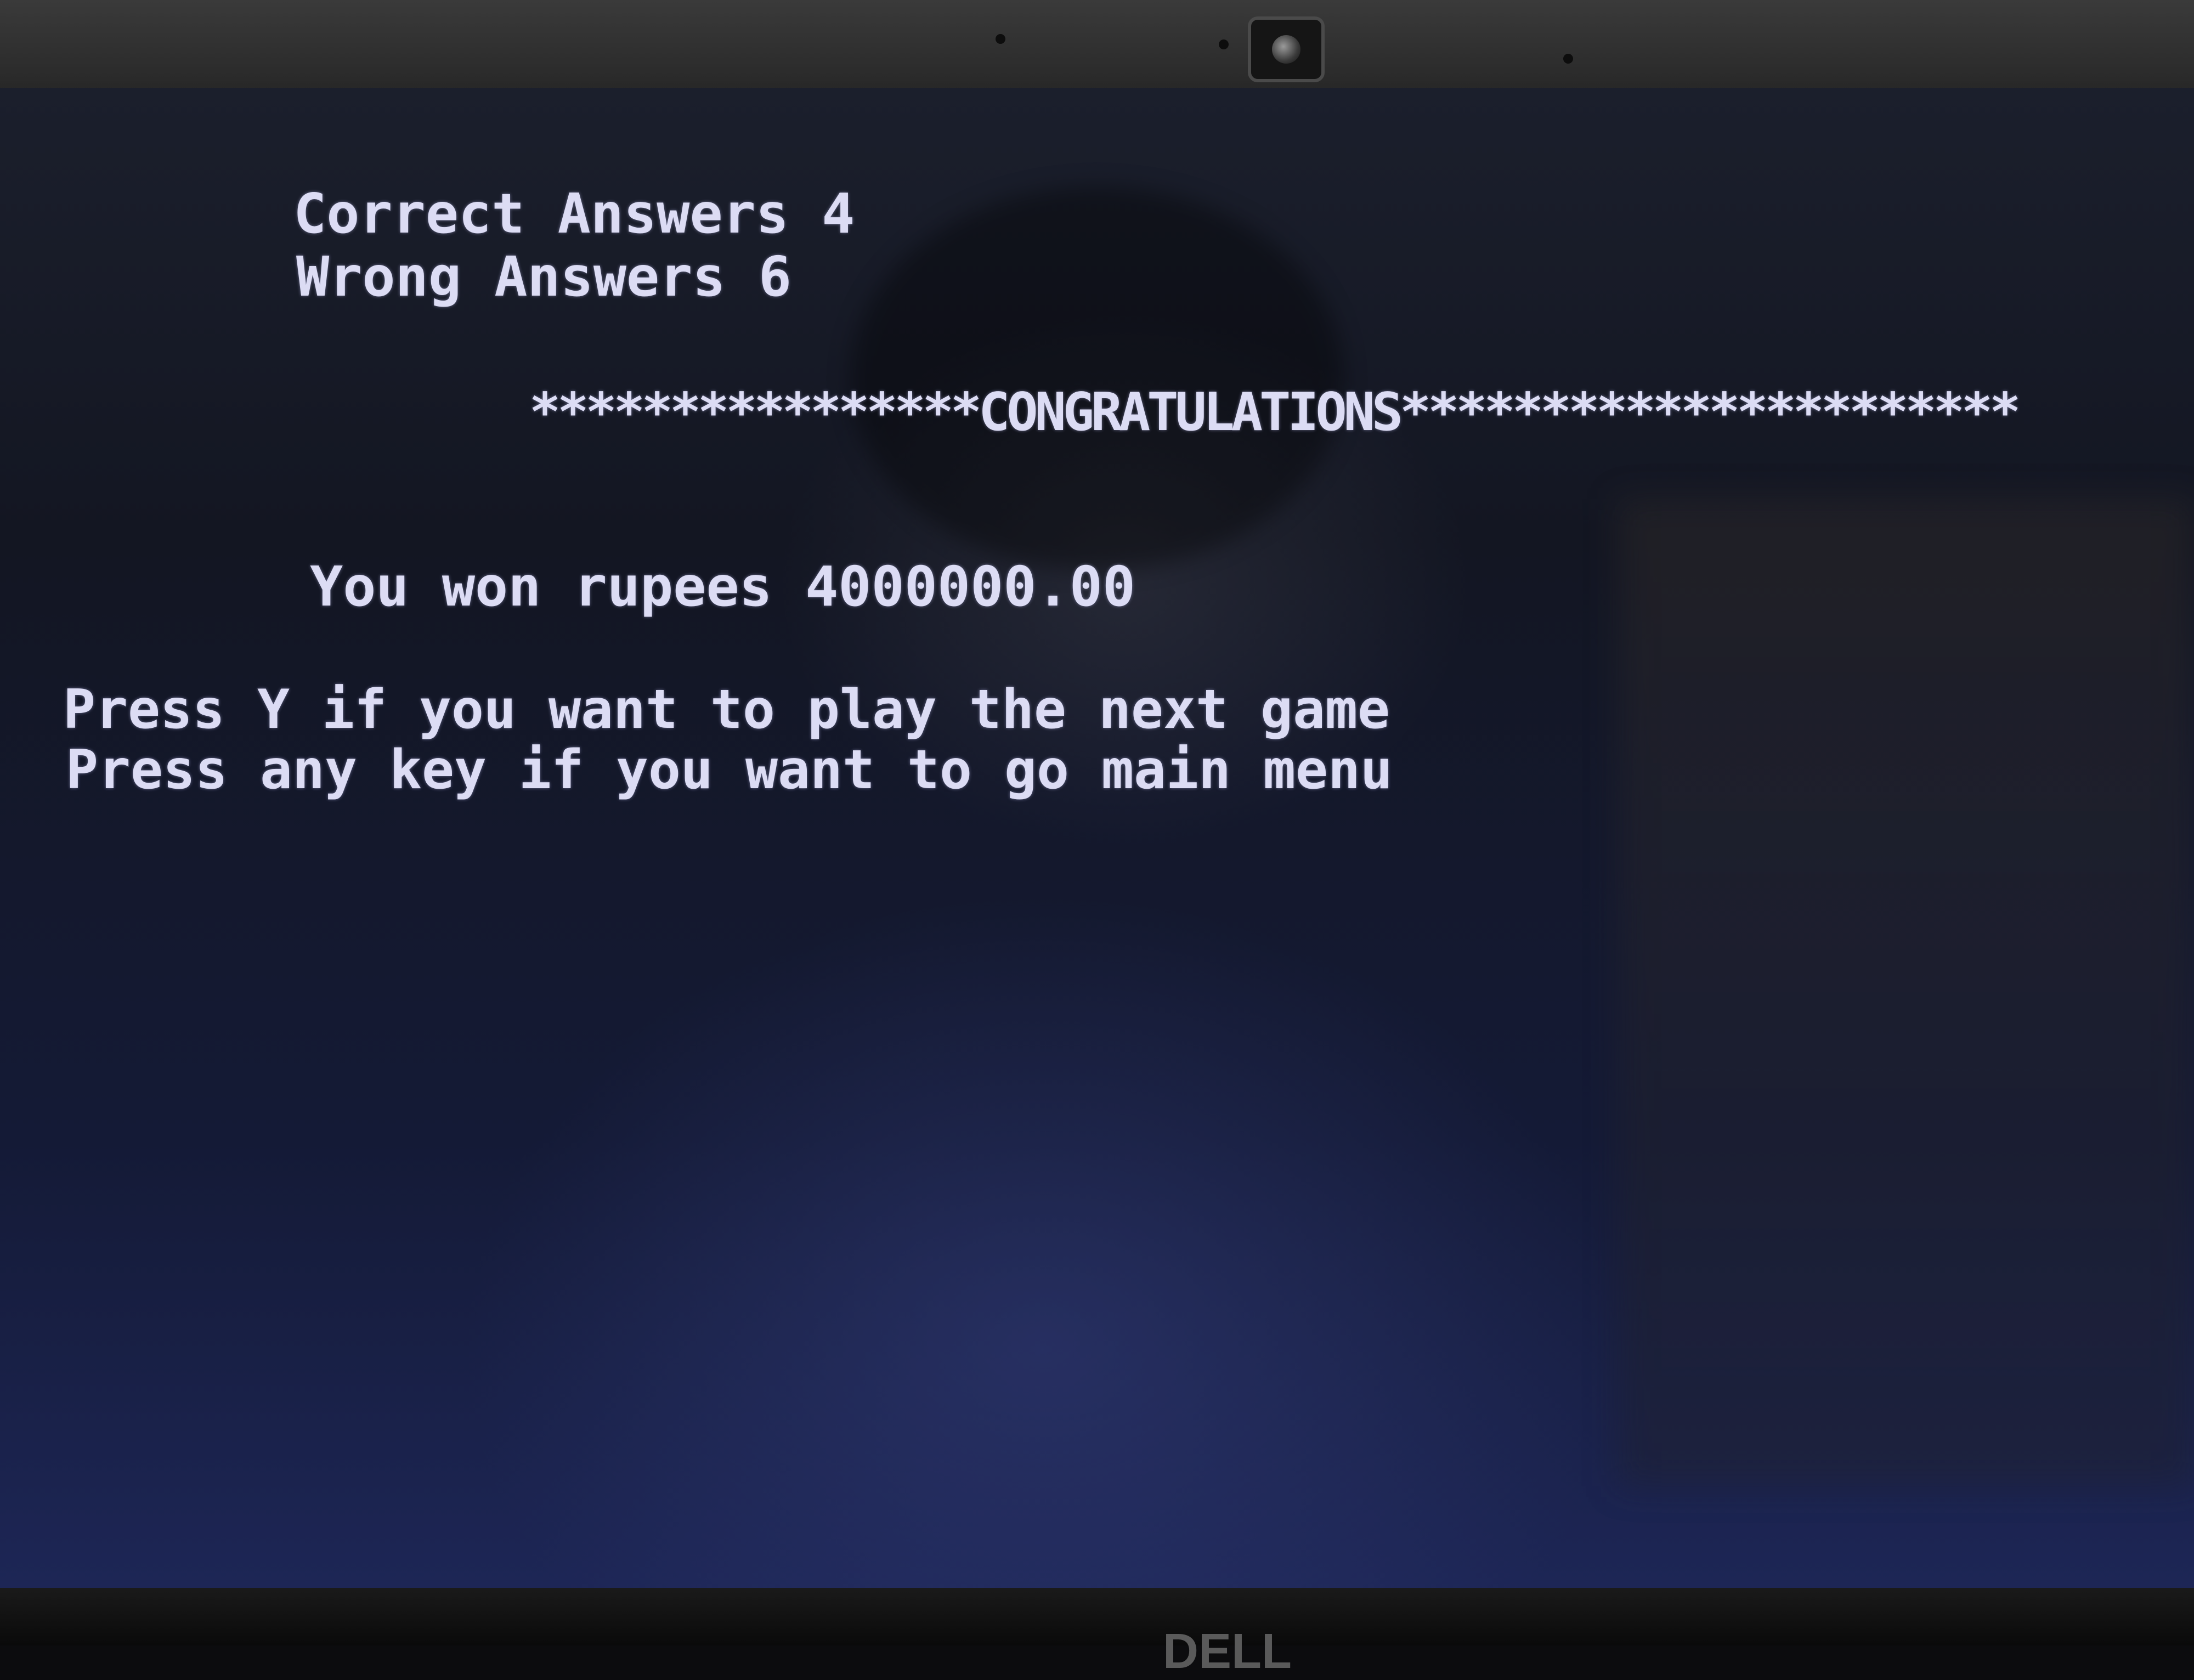 Image resolution: width=2194 pixels, height=1680 pixels. What do you see at coordinates (1097, 378) in the screenshot?
I see `screen-reflection` at bounding box center [1097, 378].